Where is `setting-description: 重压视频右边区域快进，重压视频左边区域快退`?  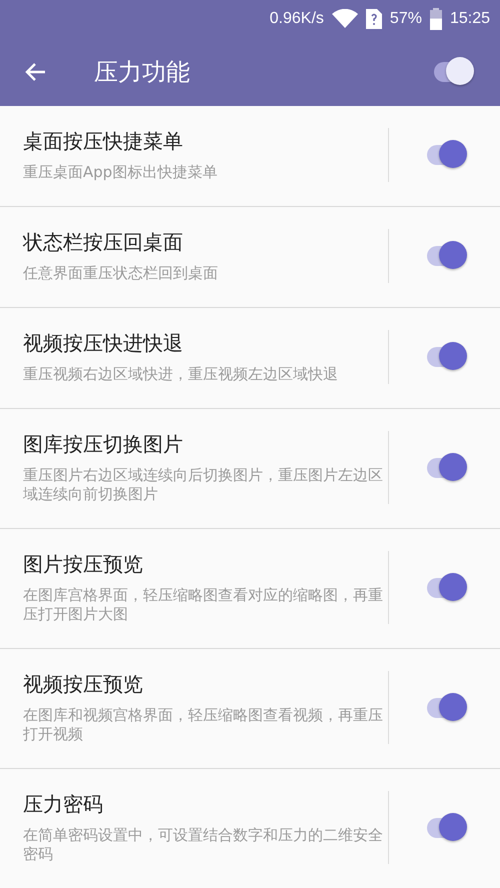
setting-description: 重压视频右边区域快进，重压视频左边区域快退 is located at coordinates (181, 374).